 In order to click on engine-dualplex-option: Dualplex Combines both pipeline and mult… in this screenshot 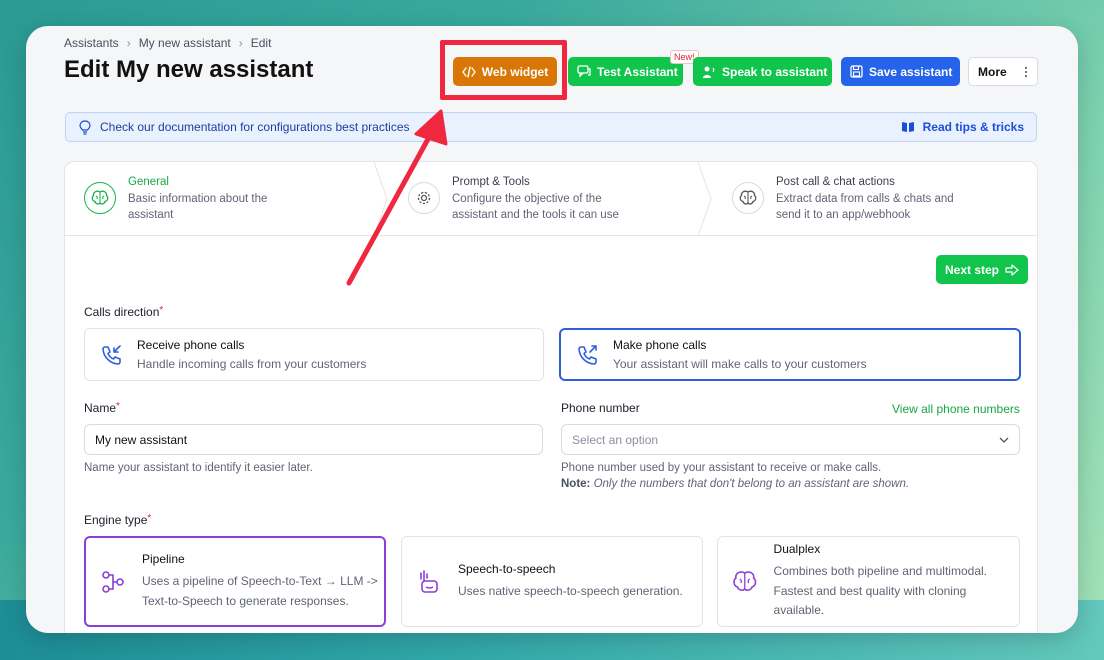, I will do `click(868, 581)`.